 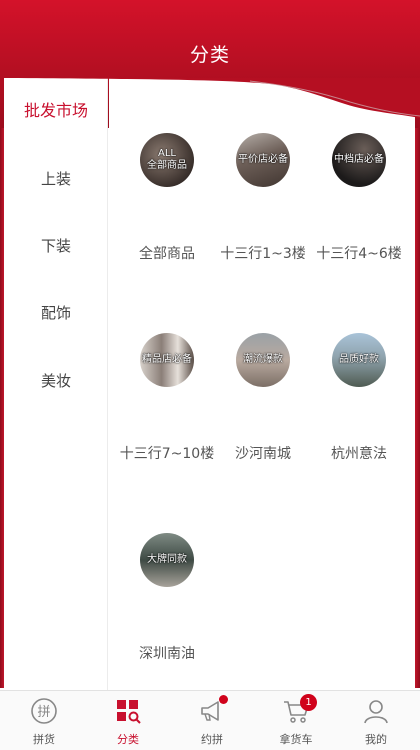 I want to click on category-label: 全部商品, so click(x=167, y=254).